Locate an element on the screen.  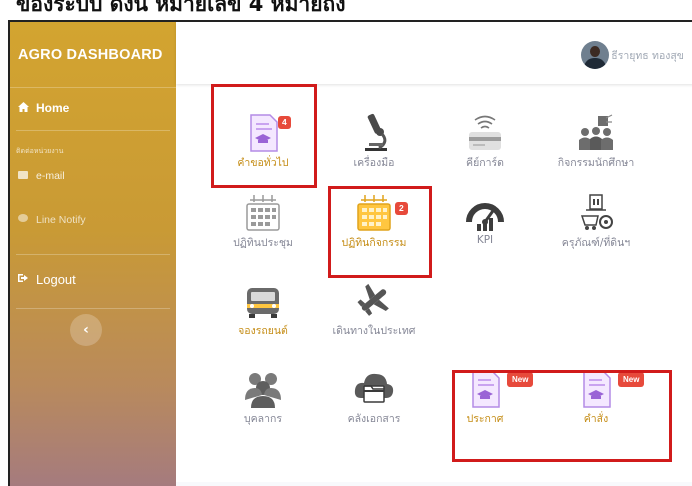
sidebar-item-email: e-mail is located at coordinates (37, 176).